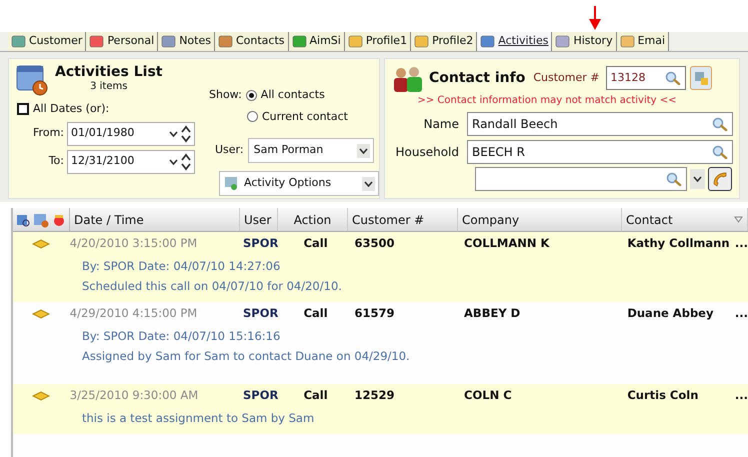 Image resolution: width=748 pixels, height=457 pixels. What do you see at coordinates (316, 41) in the screenshot?
I see `tab: AimSi` at bounding box center [316, 41].